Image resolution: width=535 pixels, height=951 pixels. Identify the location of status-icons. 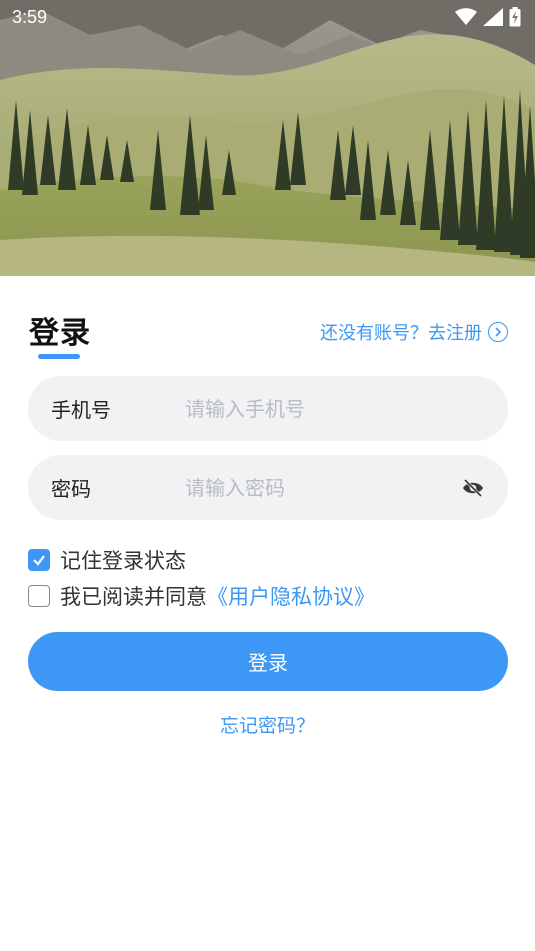
(488, 19).